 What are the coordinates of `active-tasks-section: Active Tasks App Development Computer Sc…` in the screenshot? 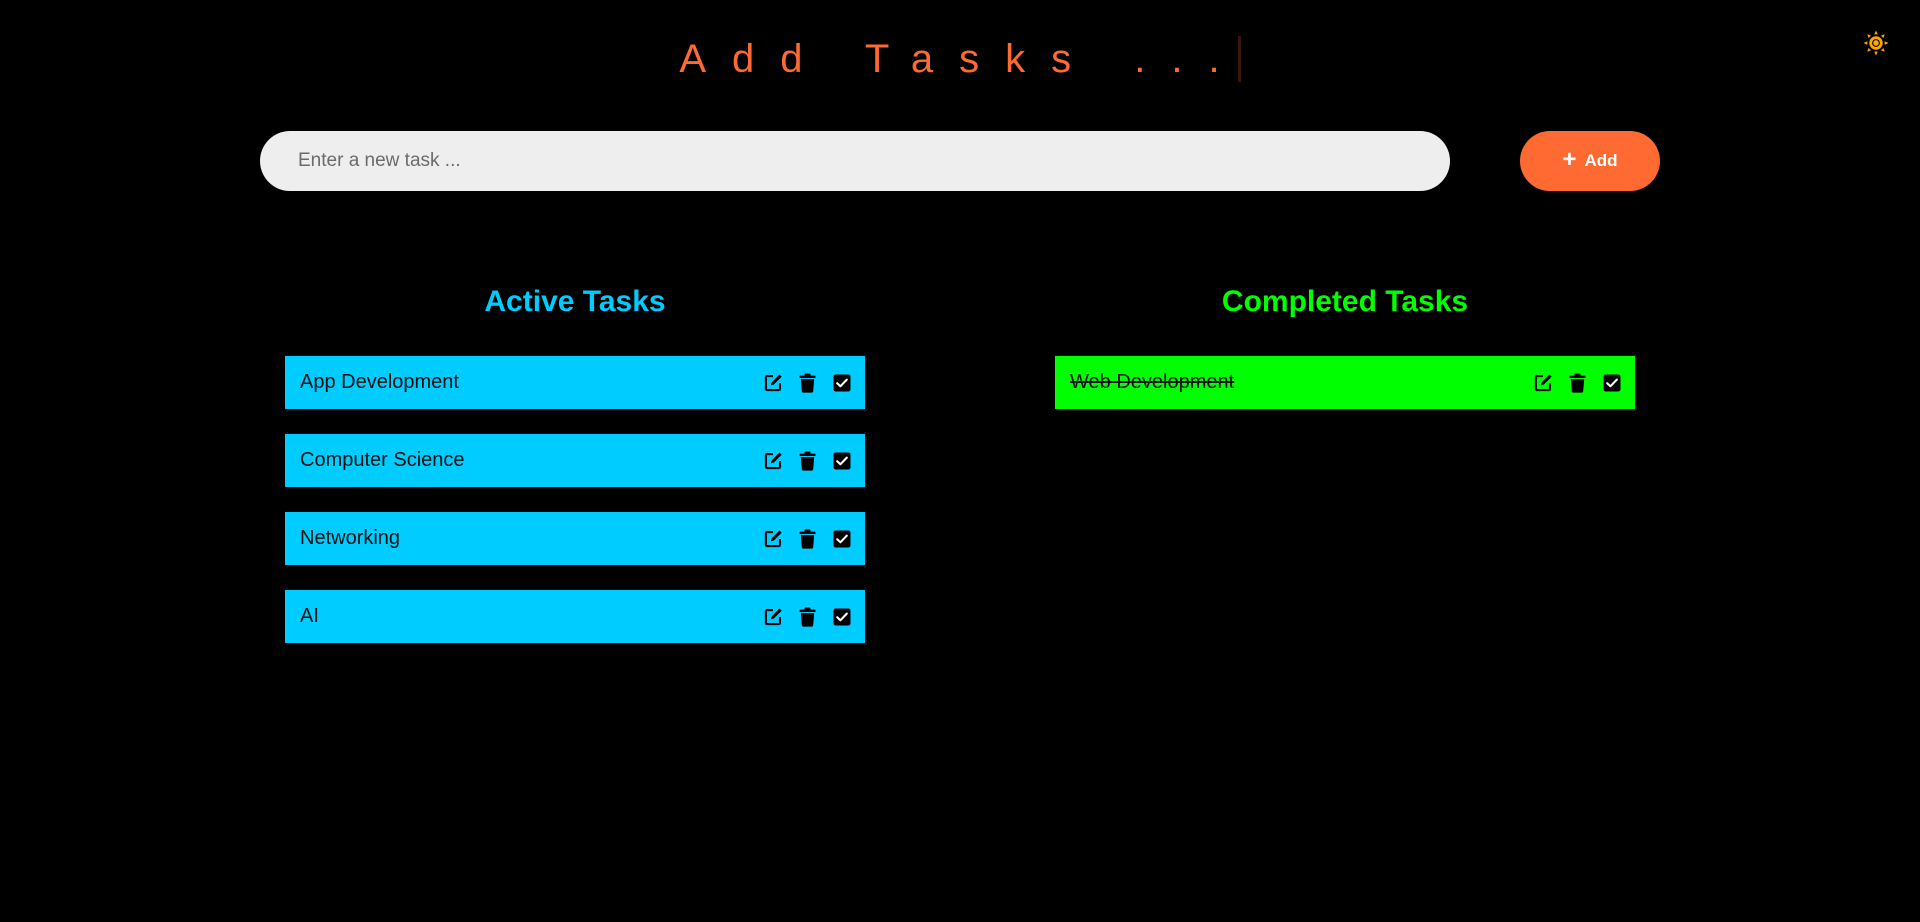 It's located at (575, 475).